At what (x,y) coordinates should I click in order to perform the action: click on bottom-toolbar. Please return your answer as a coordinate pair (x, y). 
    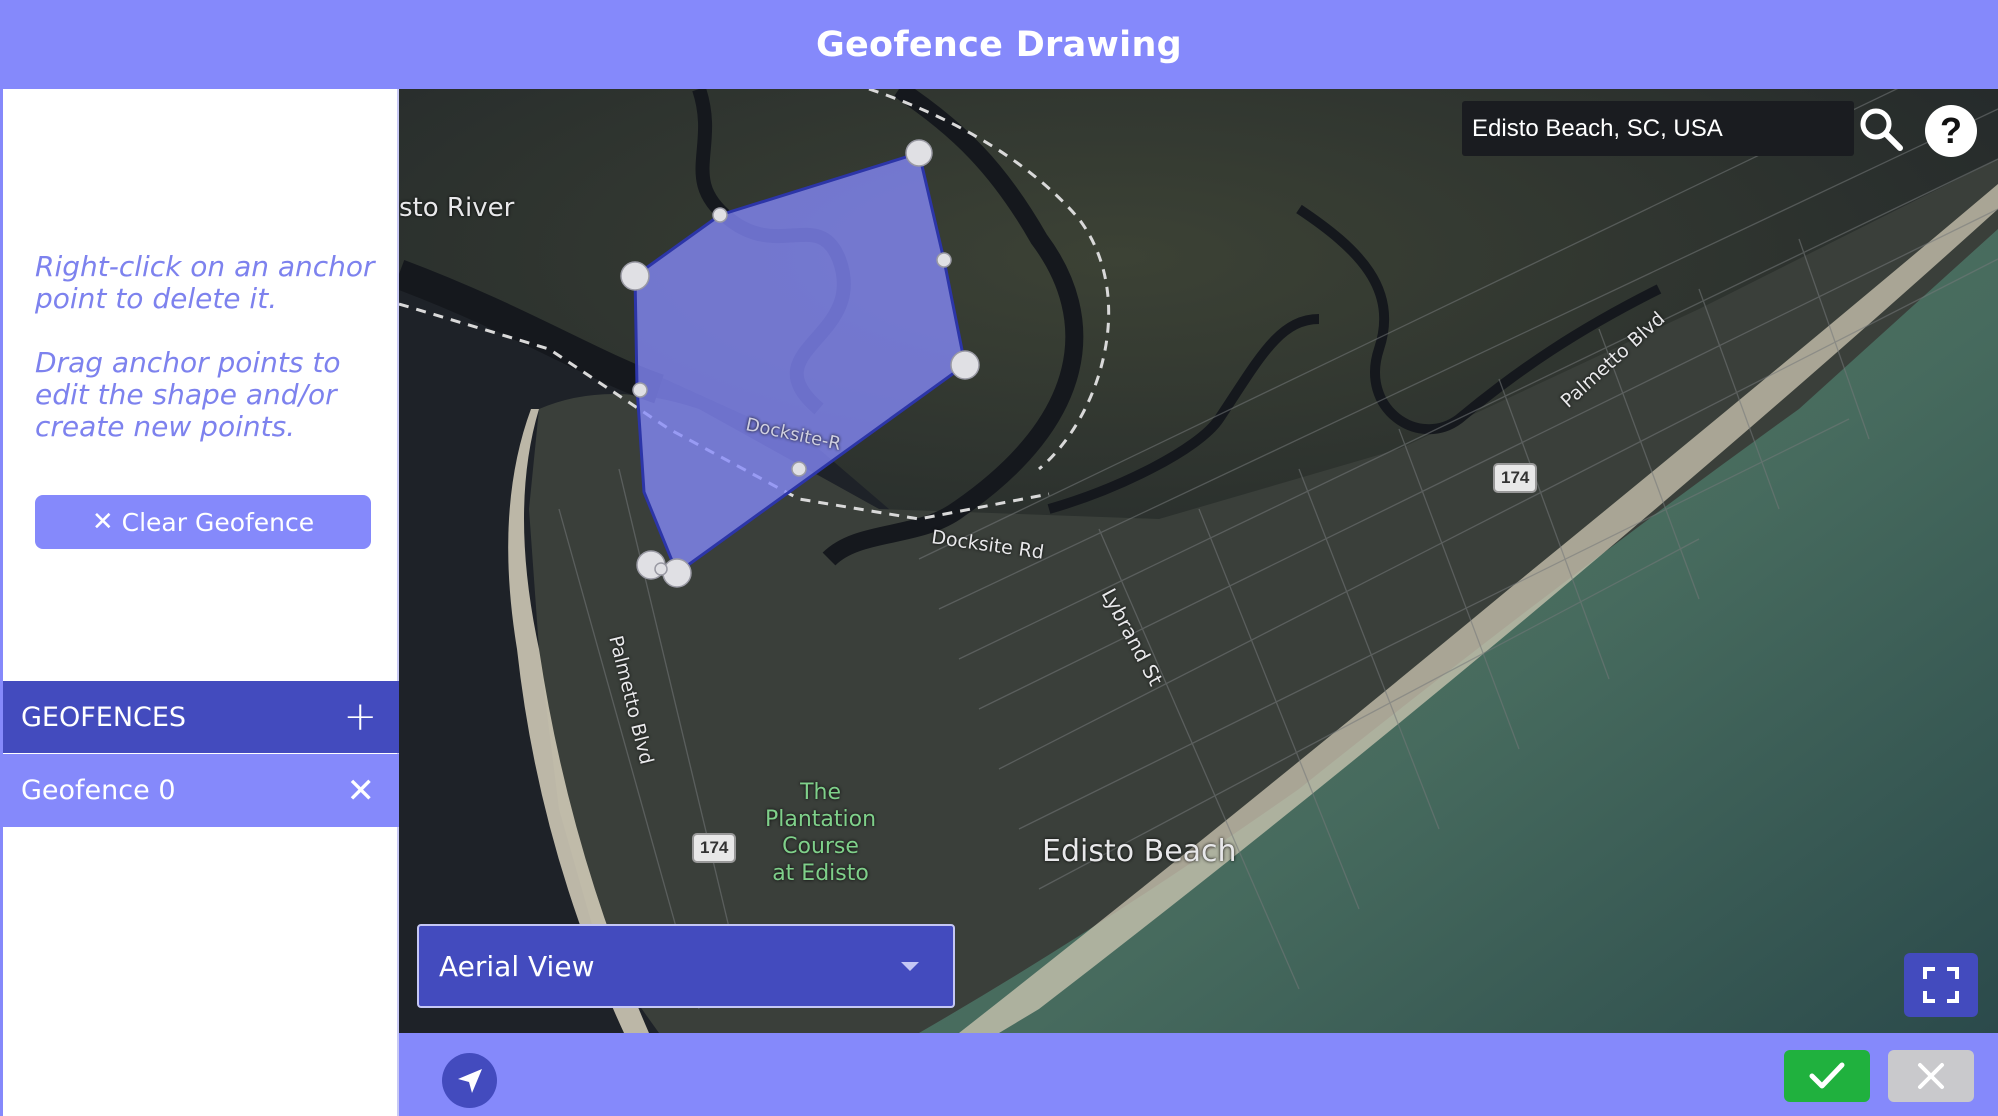
    Looking at the image, I should click on (1198, 1074).